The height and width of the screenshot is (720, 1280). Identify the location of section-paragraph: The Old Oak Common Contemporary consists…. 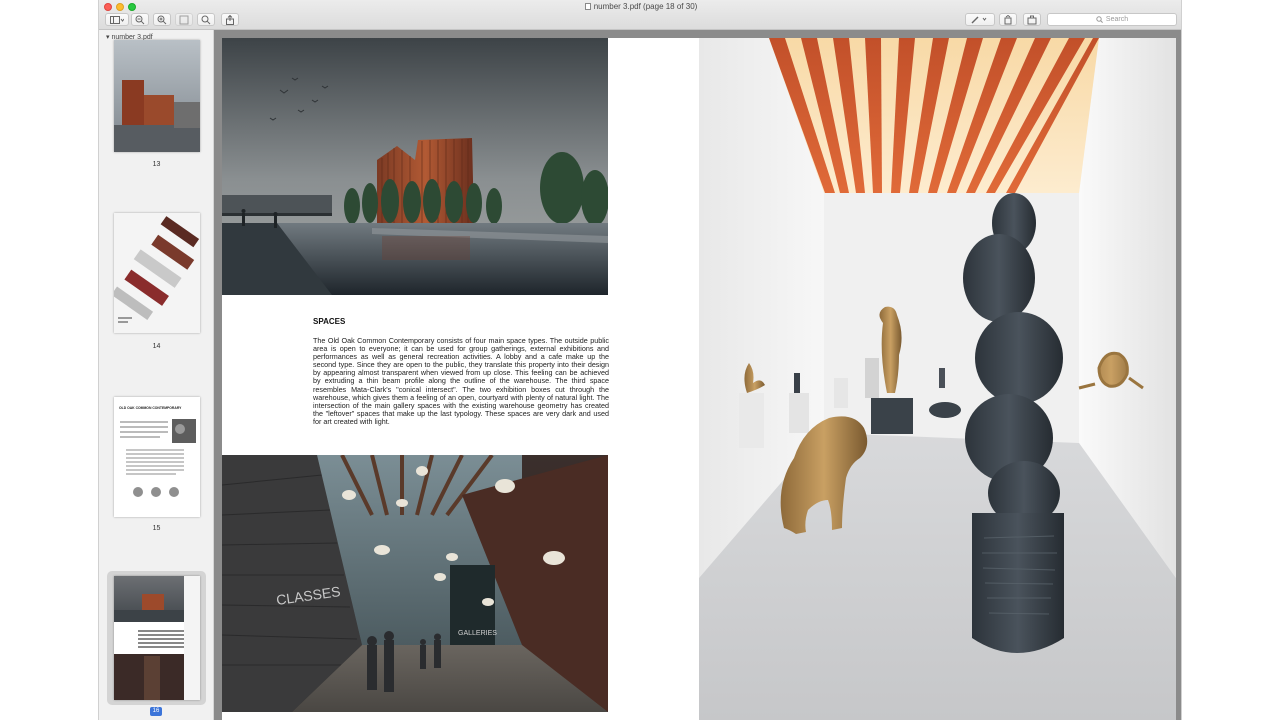
(461, 381).